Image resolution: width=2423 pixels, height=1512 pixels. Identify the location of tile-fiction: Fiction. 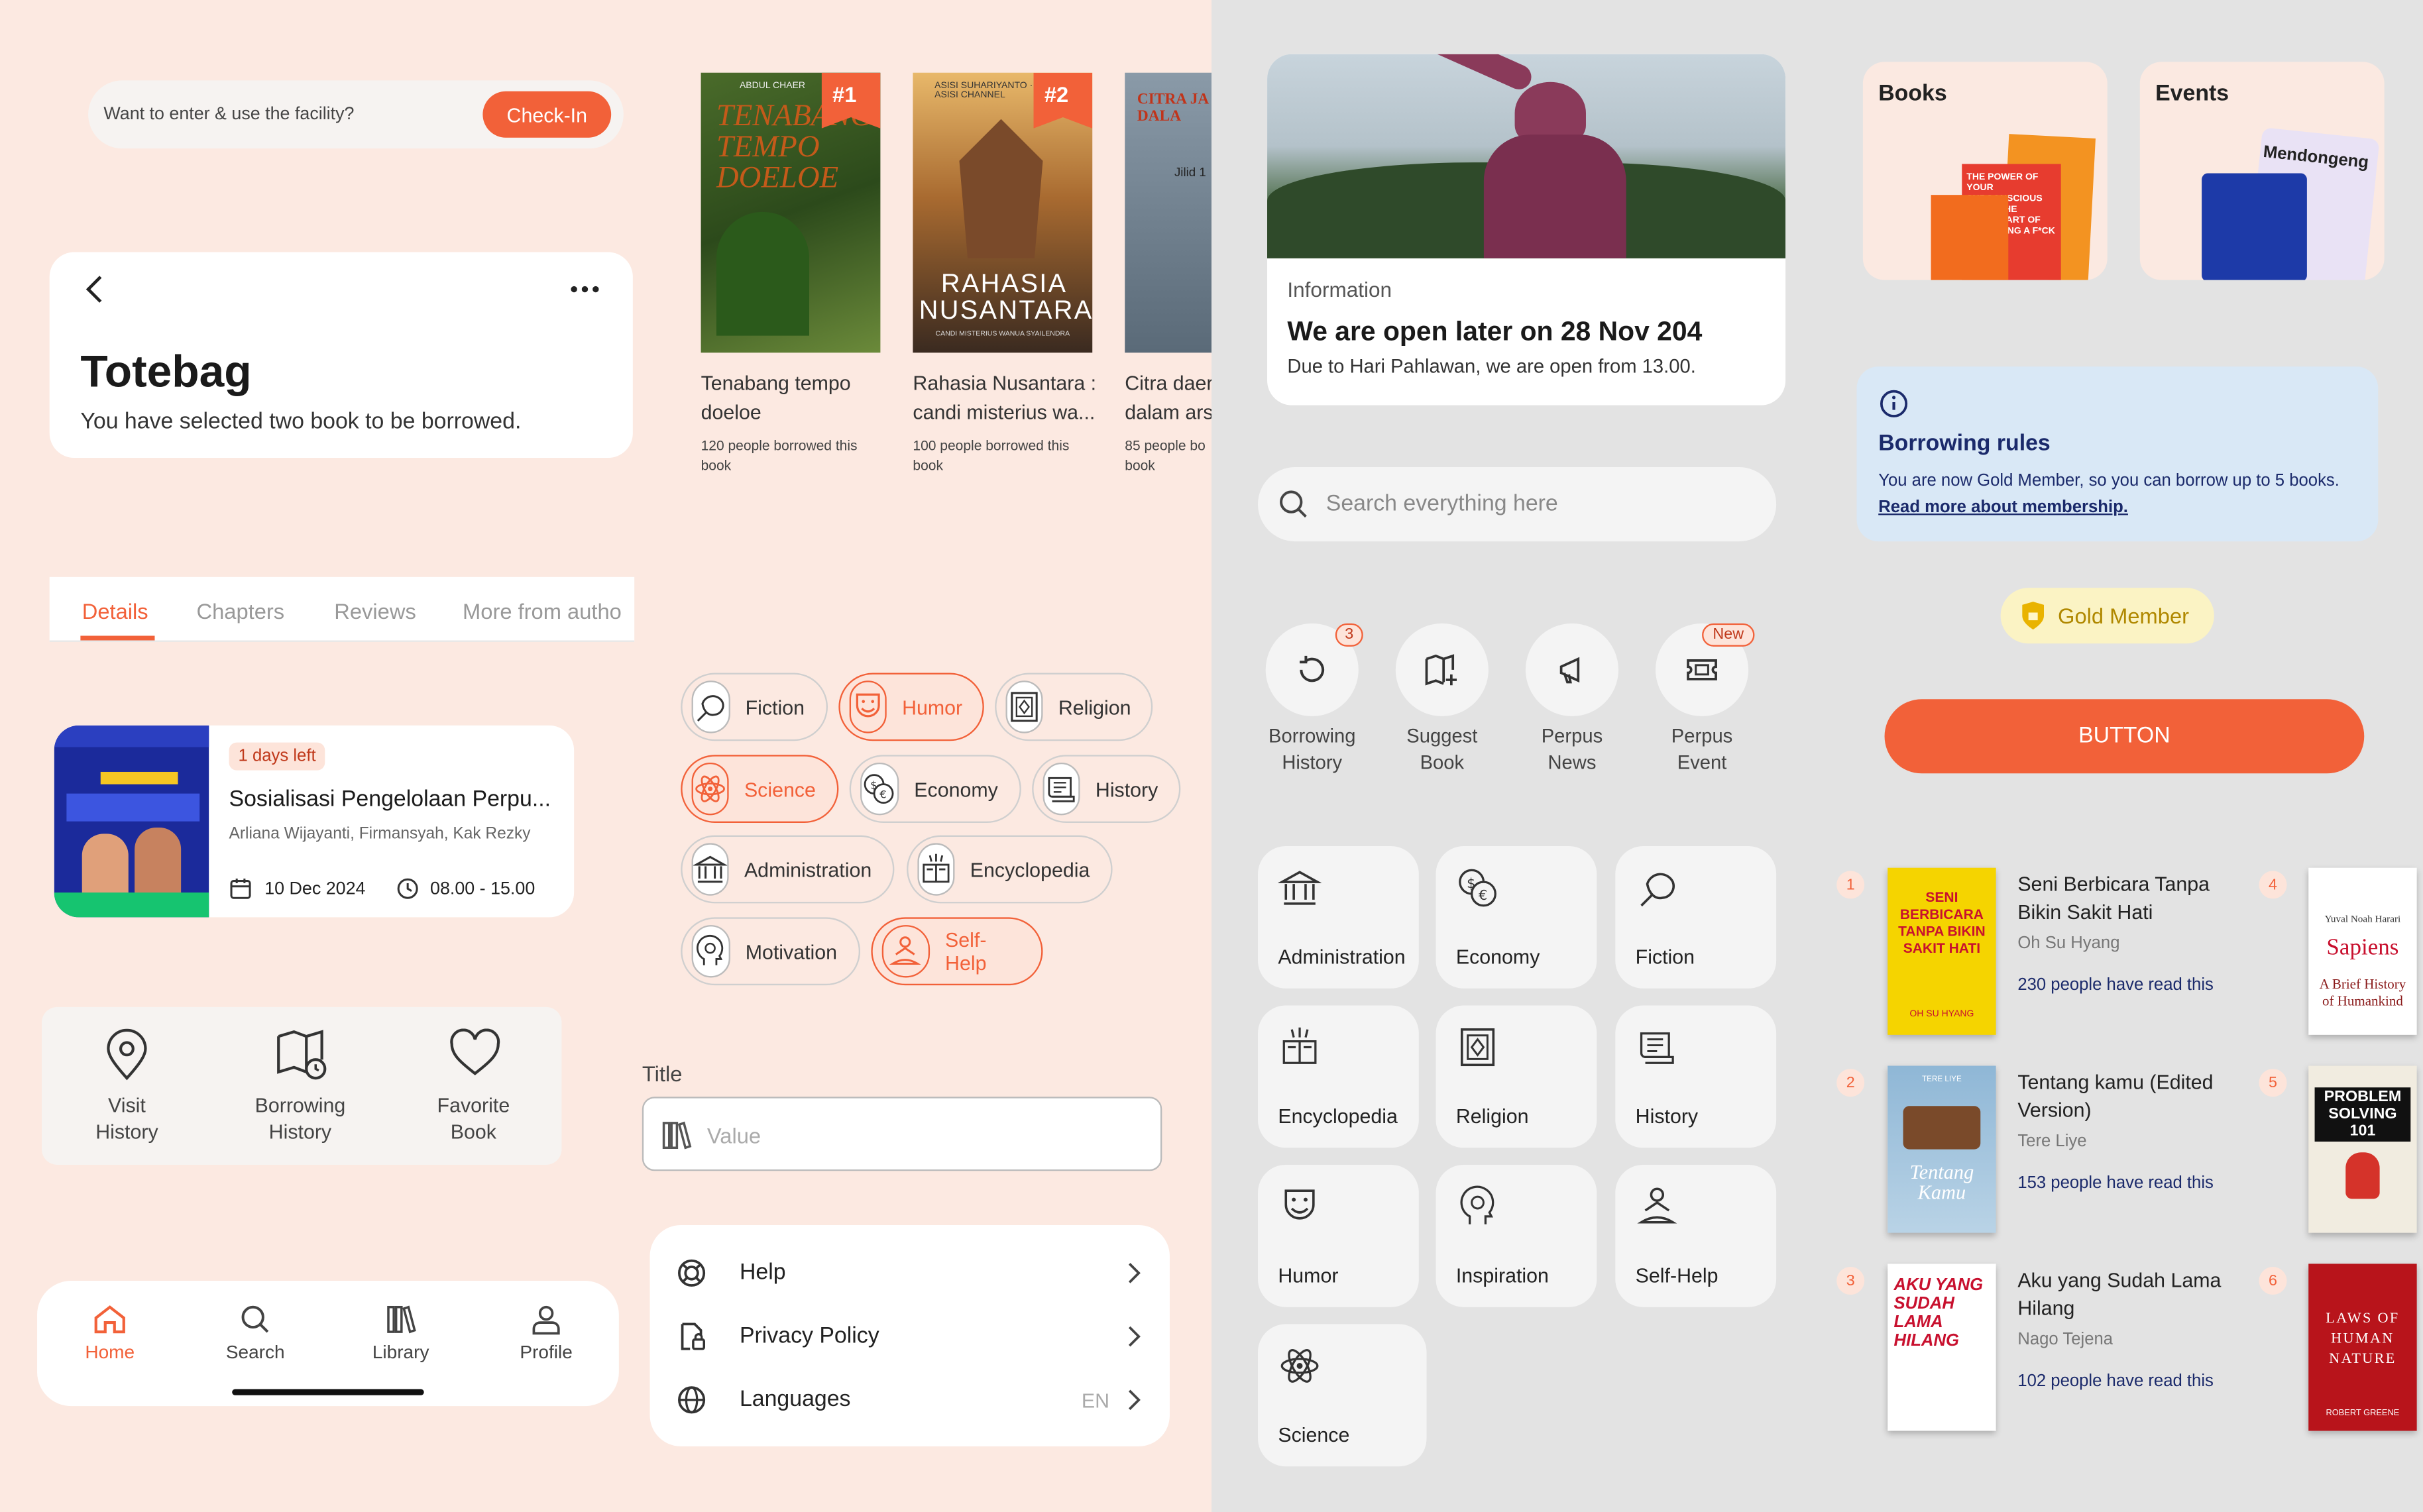
(1696, 917).